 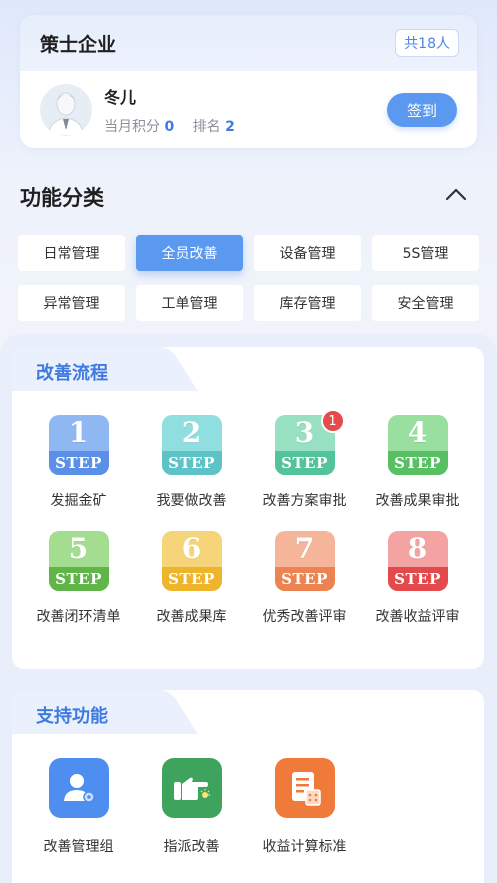 What do you see at coordinates (417, 501) in the screenshot?
I see `step-label: 改善成果审批` at bounding box center [417, 501].